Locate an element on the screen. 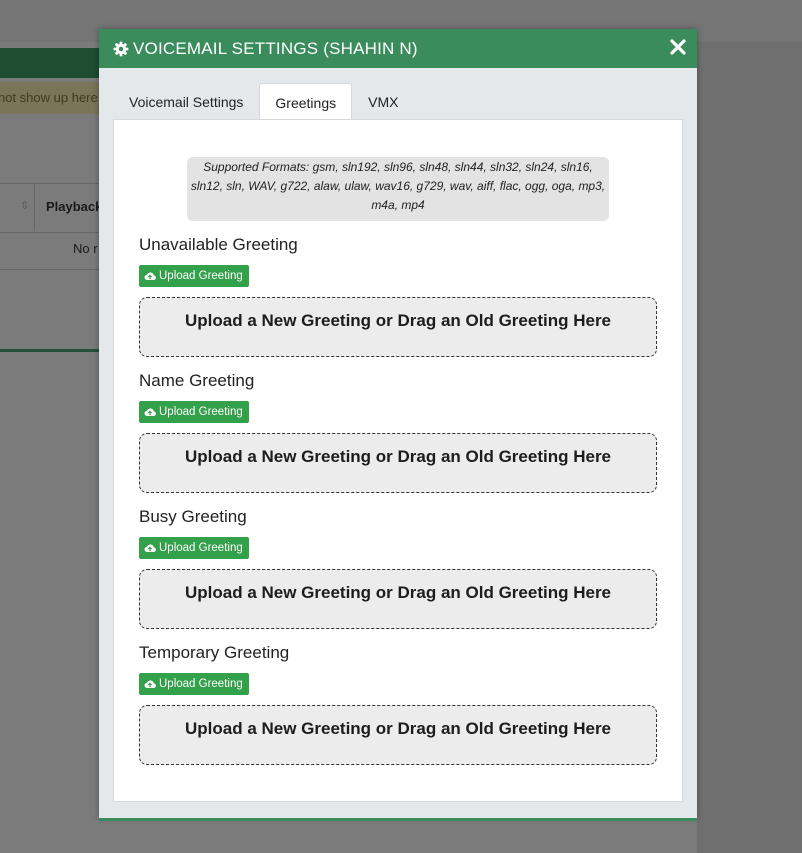 This screenshot has width=802, height=853. background-notice: not show up here is located at coordinates (55, 98).